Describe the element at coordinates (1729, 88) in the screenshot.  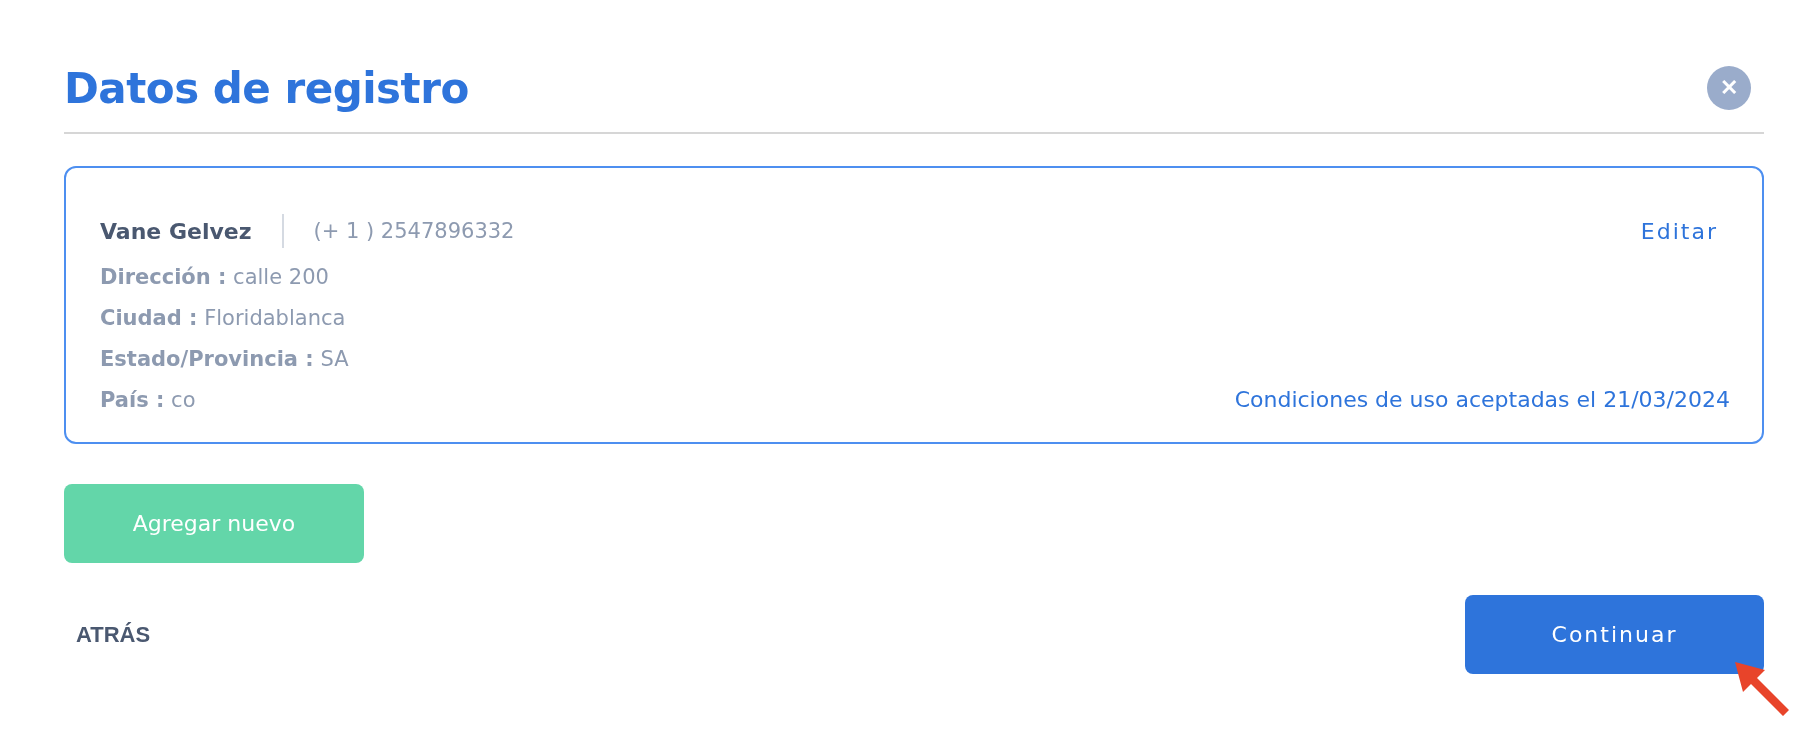
I see `close-button: ✕` at that location.